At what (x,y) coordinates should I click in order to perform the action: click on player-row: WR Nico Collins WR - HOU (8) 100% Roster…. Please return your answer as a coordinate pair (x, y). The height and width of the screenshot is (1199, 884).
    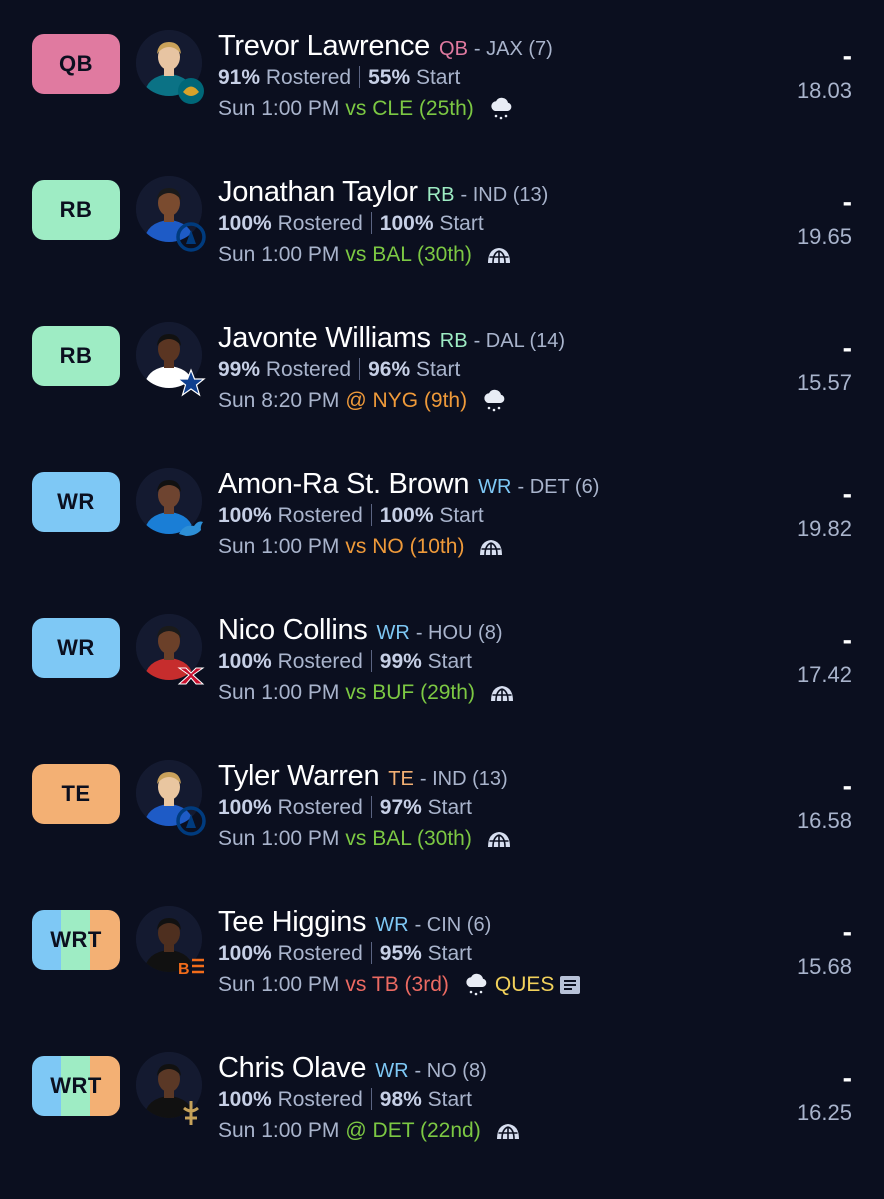
    Looking at the image, I should click on (442, 687).